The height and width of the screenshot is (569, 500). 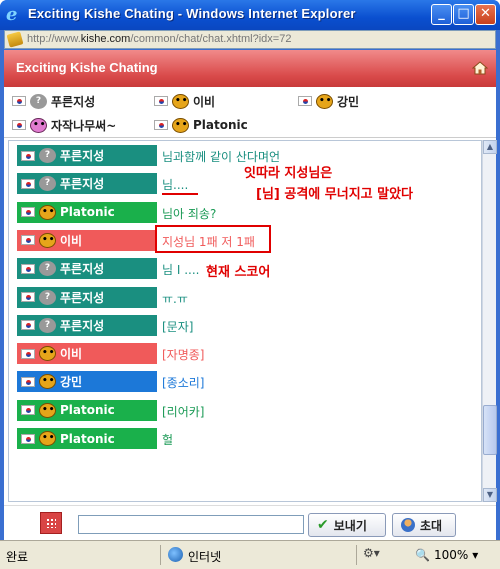 What do you see at coordinates (250, 554) in the screenshot?
I see `status-bar: 완료 인터넷 ⚙▾ 🔍 100% ▾` at bounding box center [250, 554].